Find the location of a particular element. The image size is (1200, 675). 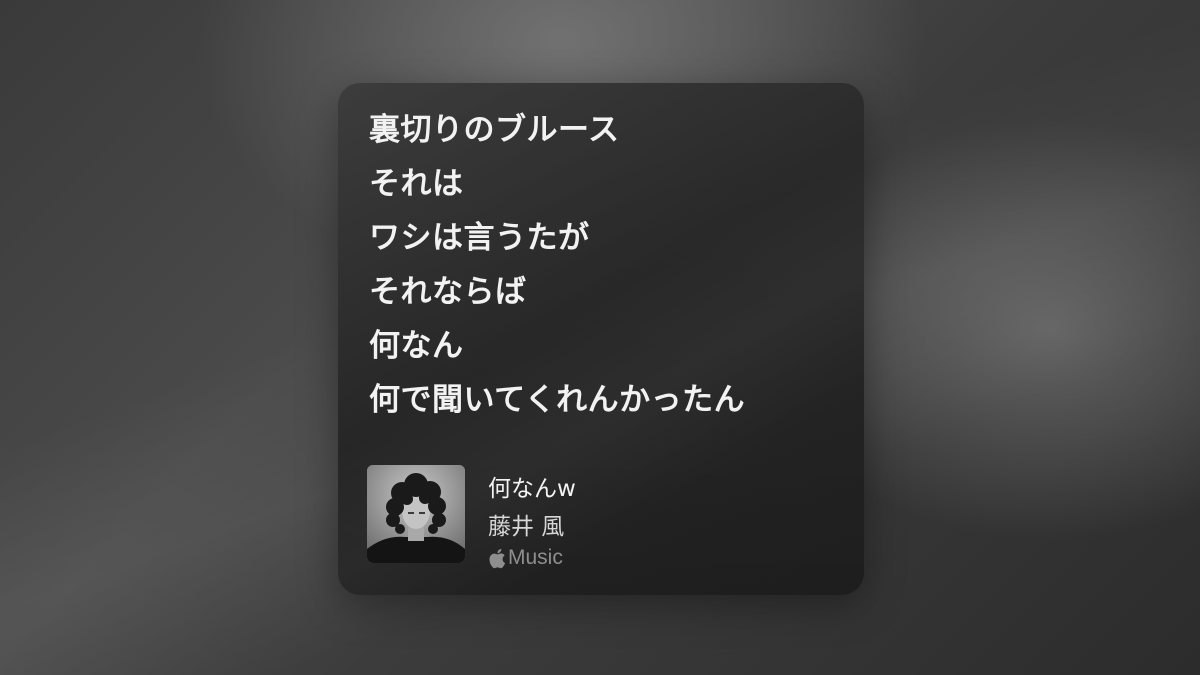

track-info-footer: 何なんw 藤井 風 Music is located at coordinates (601, 515).